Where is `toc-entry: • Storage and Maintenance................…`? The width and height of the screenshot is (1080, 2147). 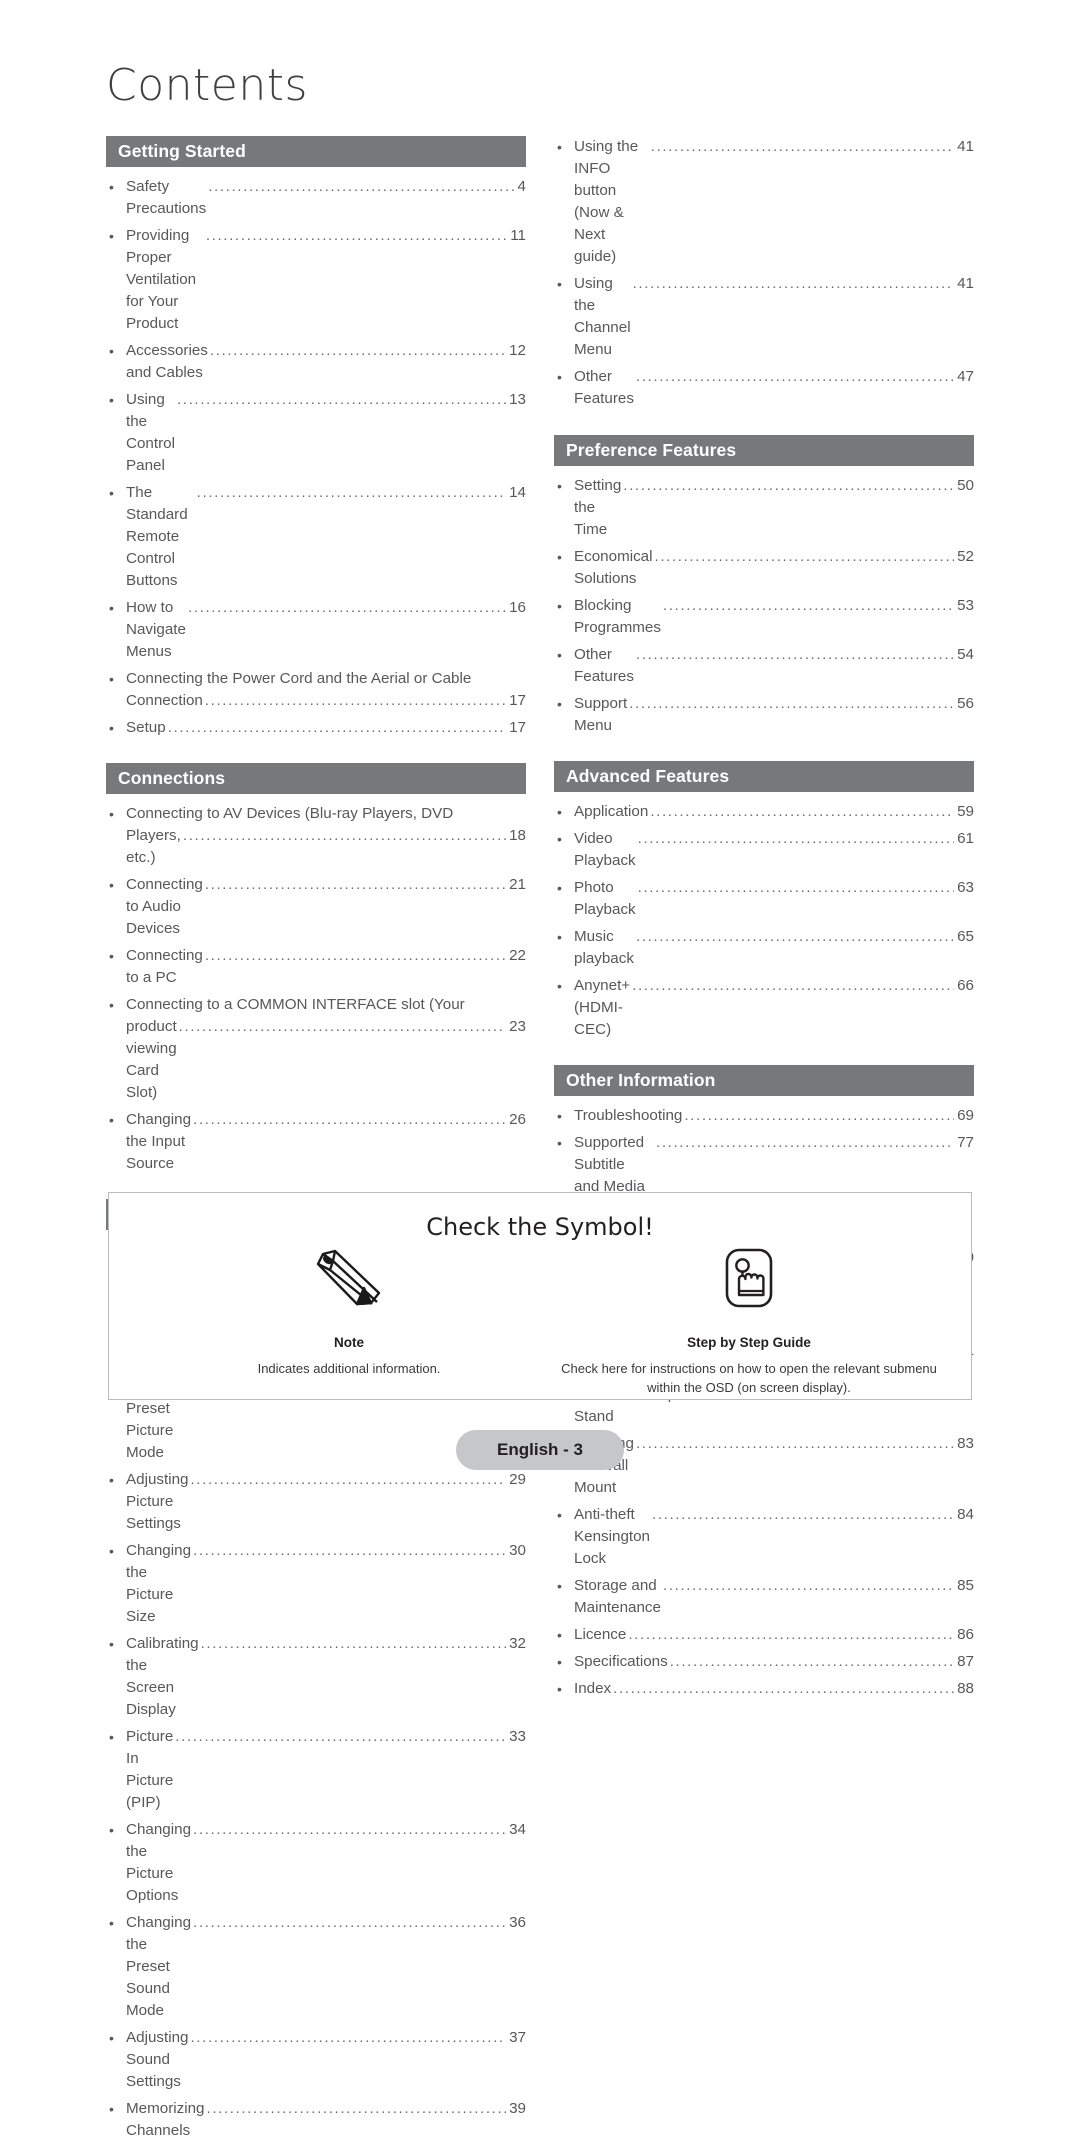
toc-entry: • Storage and Maintenance................… is located at coordinates (764, 1597).